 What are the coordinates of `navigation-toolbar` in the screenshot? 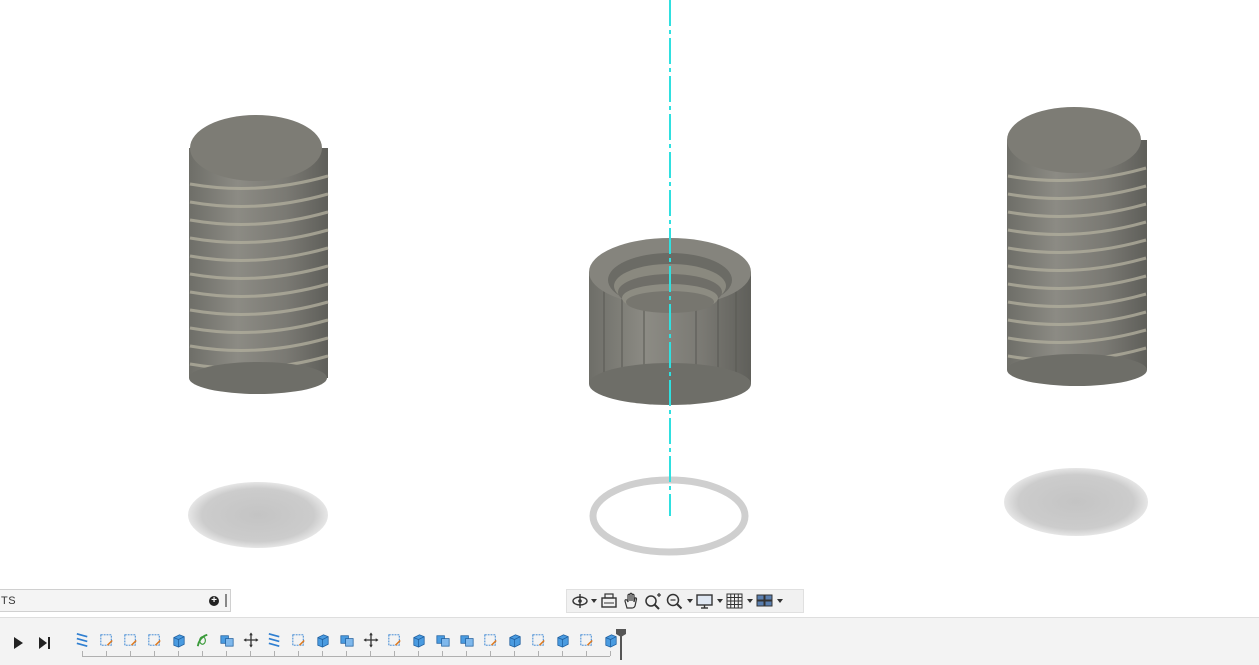 It's located at (685, 601).